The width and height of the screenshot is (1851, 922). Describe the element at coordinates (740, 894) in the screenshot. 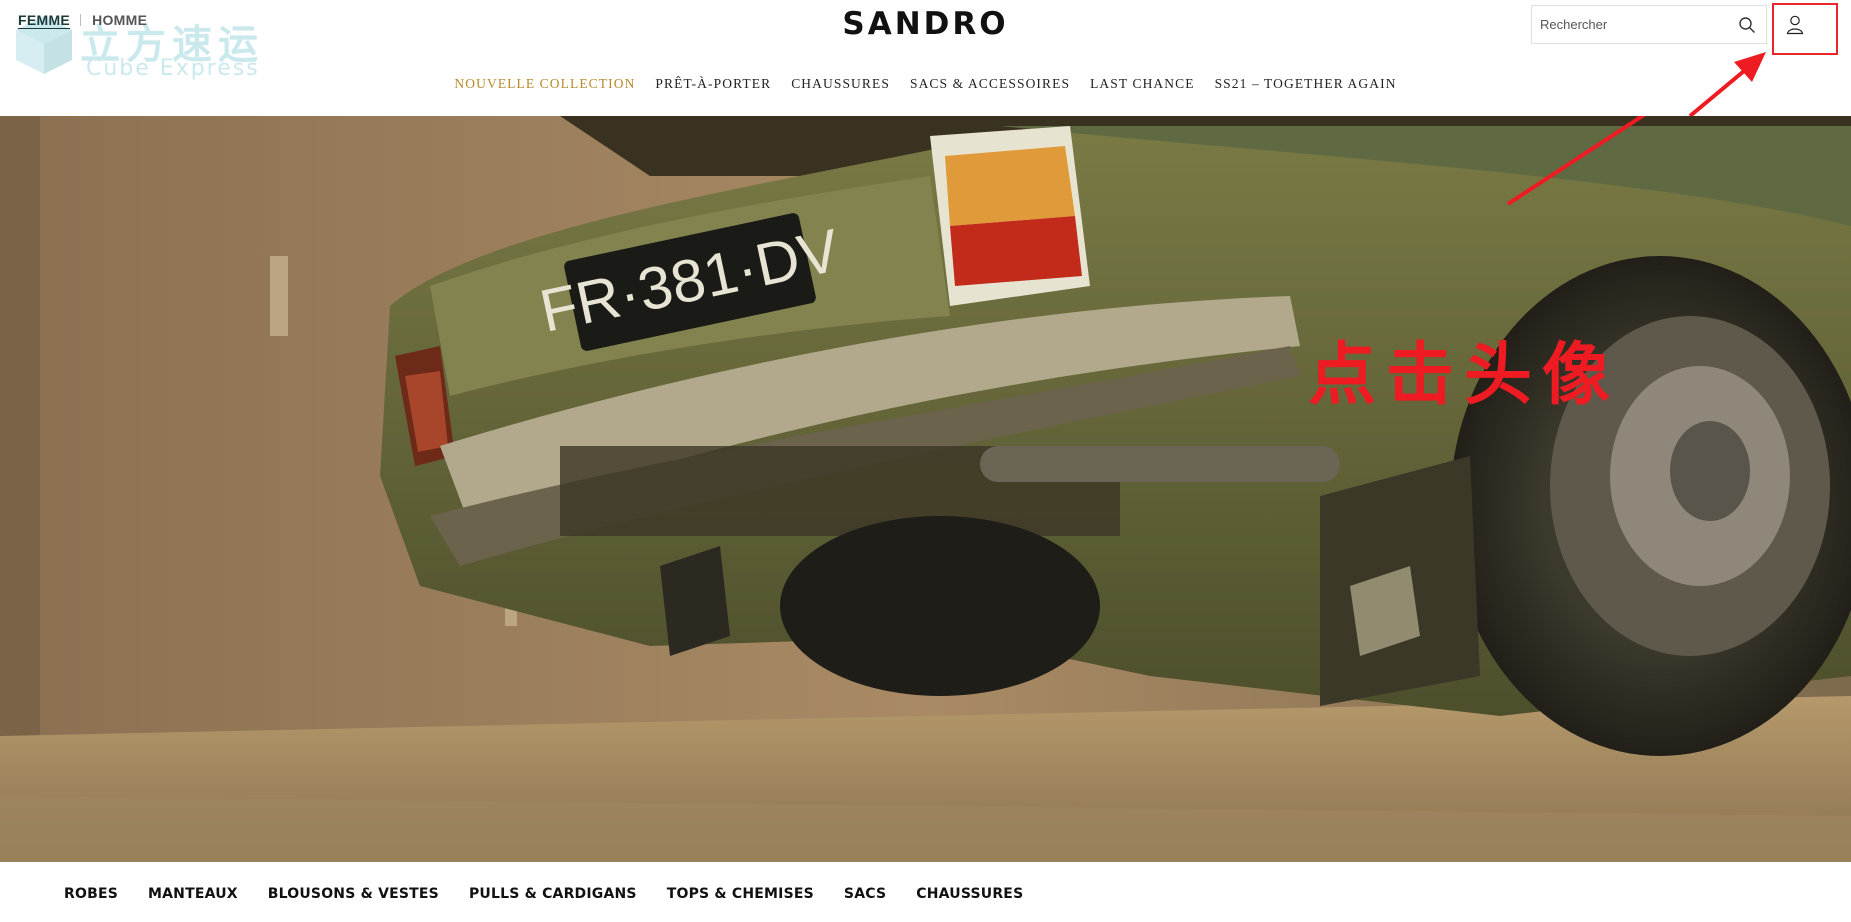

I see `category-tops-chemises: TOPS & CHEMISES` at that location.